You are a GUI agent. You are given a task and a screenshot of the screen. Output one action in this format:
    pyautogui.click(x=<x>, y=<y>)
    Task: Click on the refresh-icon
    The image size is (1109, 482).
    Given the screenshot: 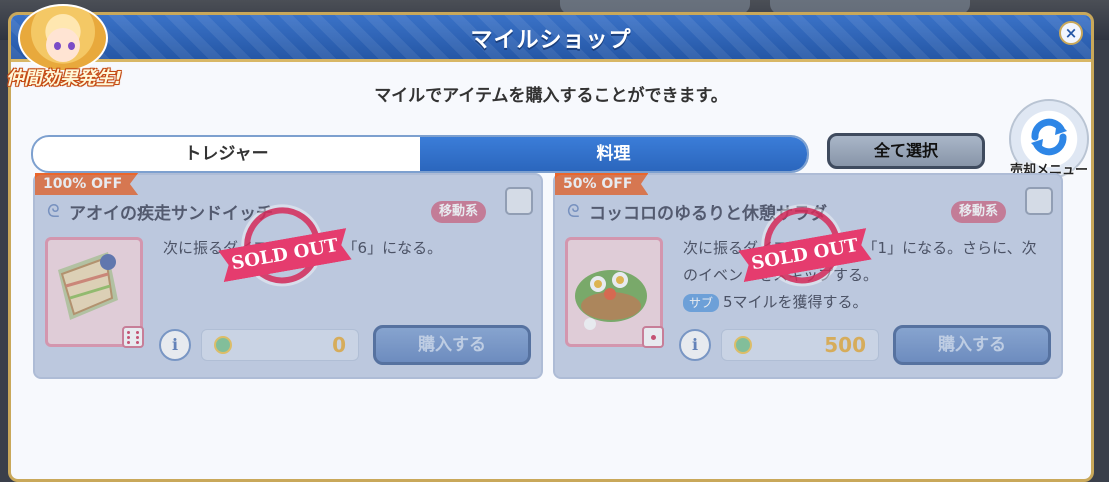 What is the action you would take?
    pyautogui.click(x=1049, y=137)
    